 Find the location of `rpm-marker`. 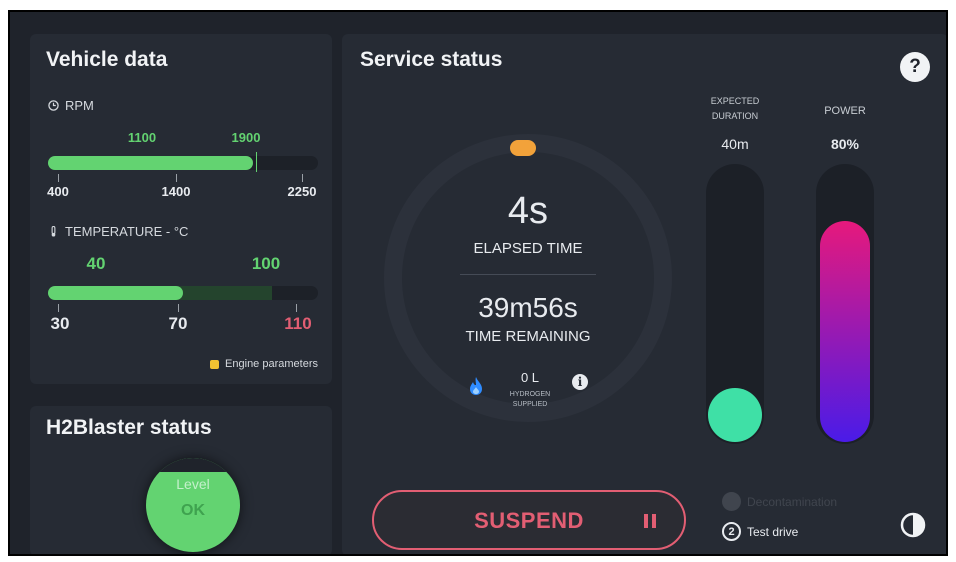

rpm-marker is located at coordinates (256, 162).